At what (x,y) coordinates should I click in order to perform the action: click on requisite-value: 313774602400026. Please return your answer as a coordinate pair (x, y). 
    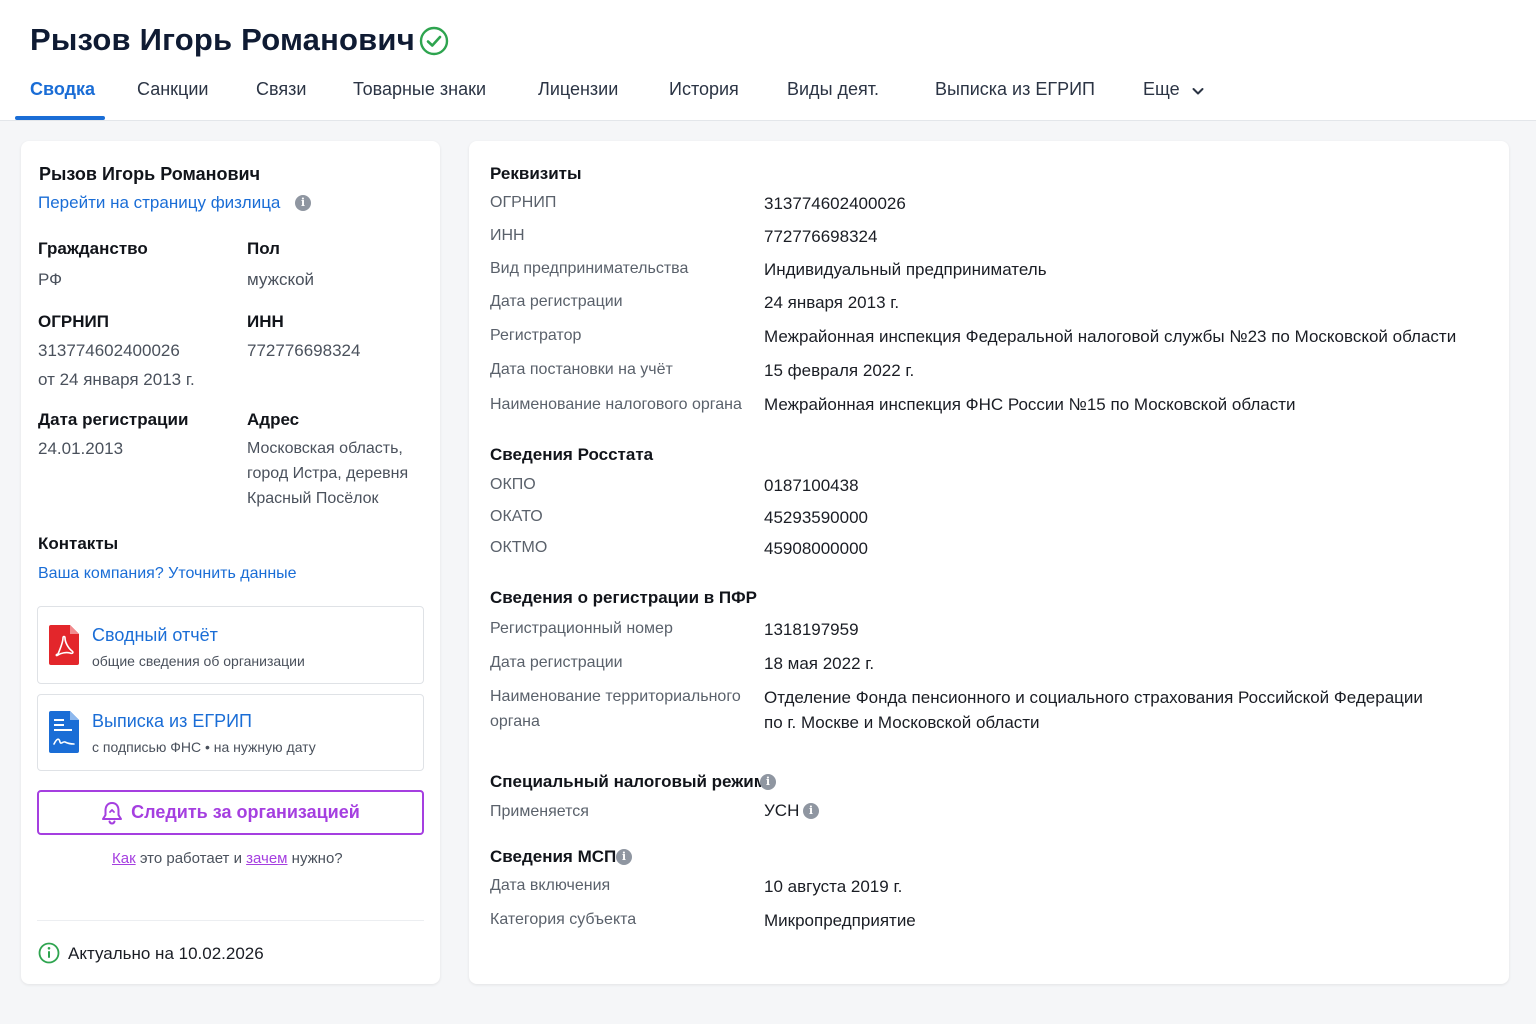
    Looking at the image, I should click on (835, 203).